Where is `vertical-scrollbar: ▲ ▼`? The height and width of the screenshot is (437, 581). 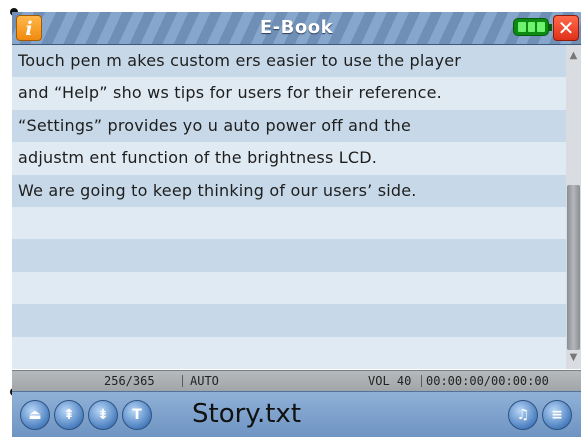
vertical-scrollbar: ▲ ▼ is located at coordinates (573, 207).